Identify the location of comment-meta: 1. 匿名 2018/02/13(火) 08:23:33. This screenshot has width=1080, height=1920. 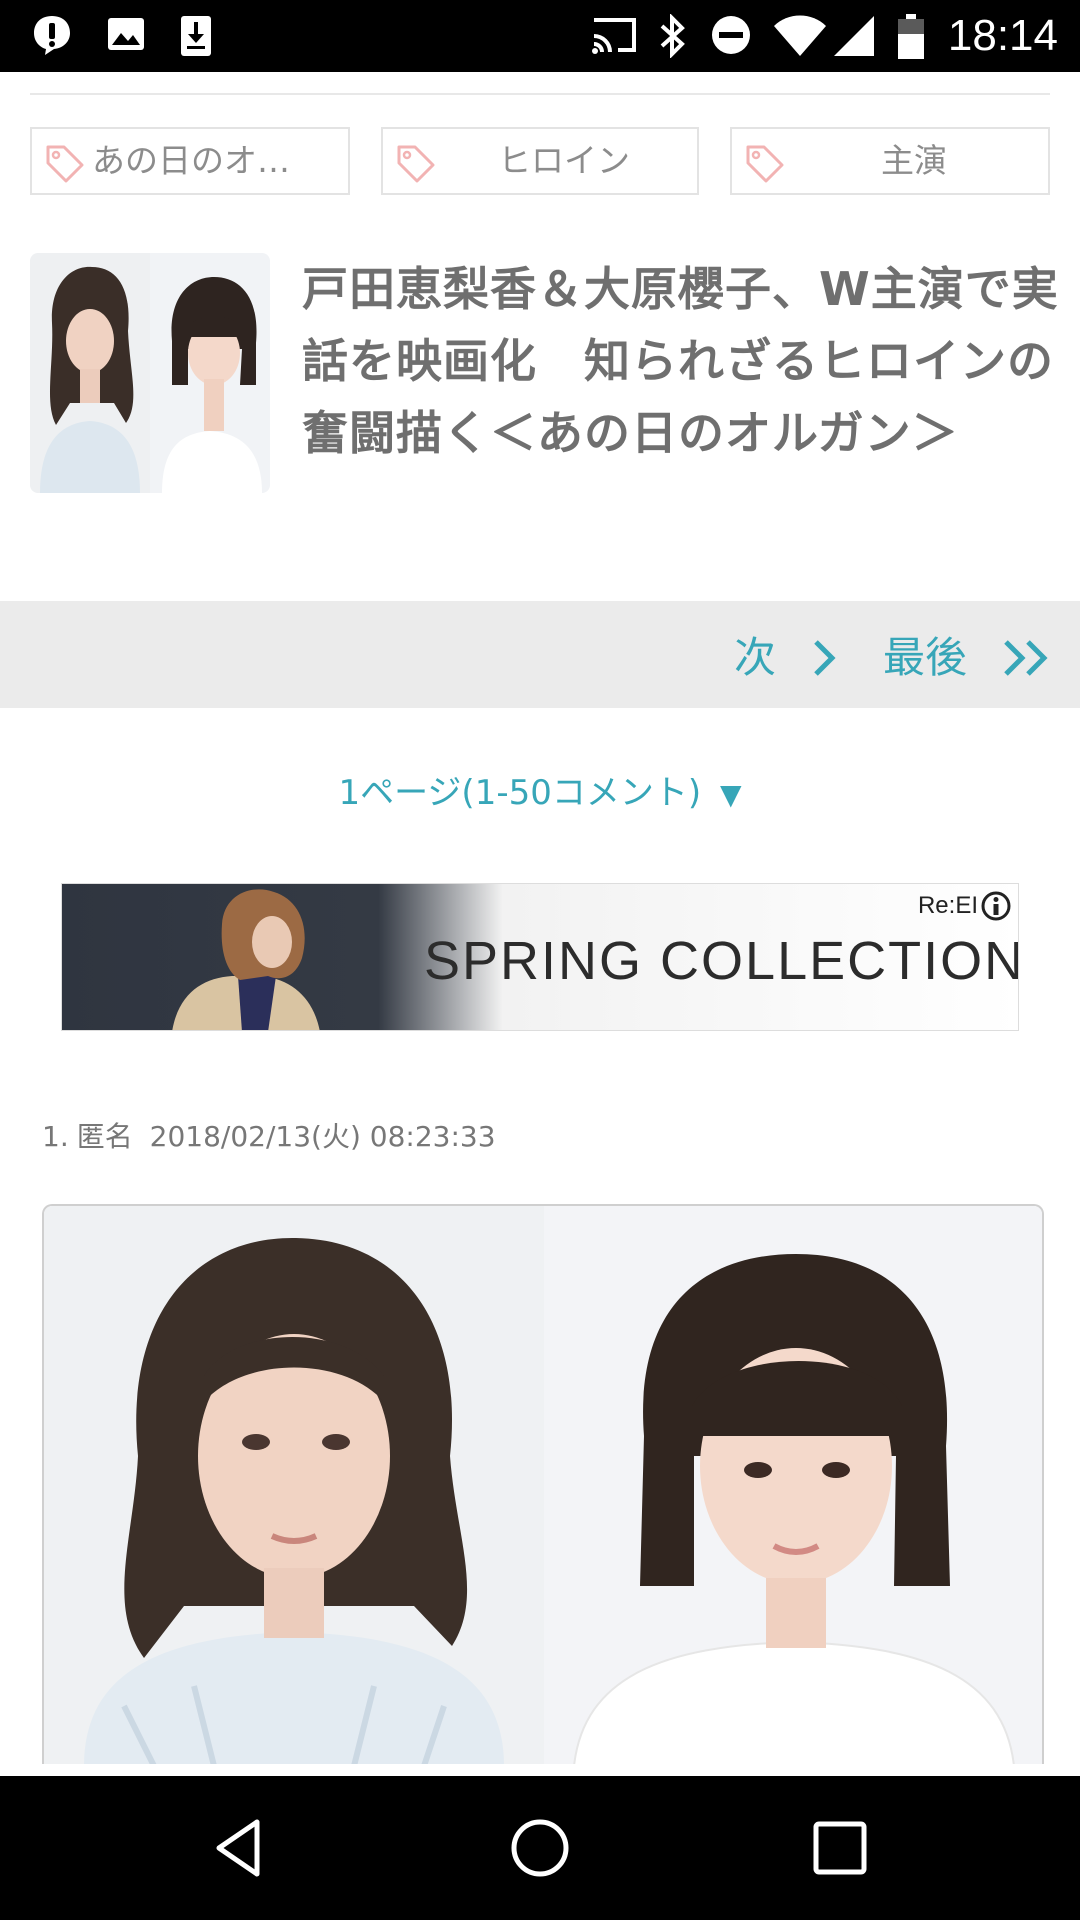
(269, 1137).